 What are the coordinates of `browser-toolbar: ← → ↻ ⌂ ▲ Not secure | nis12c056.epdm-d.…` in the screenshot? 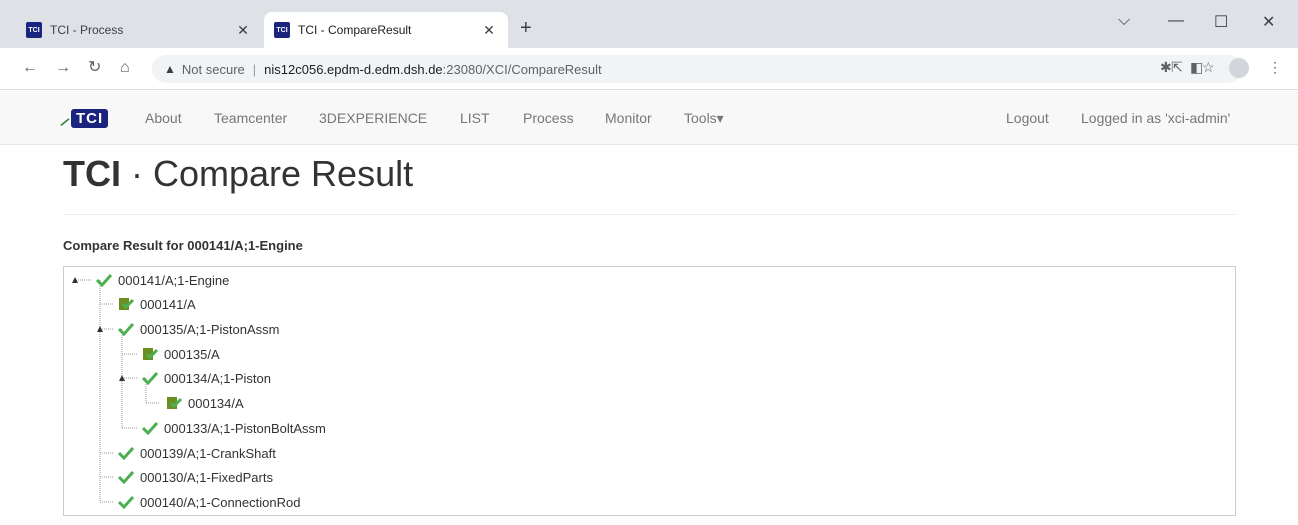 It's located at (649, 69).